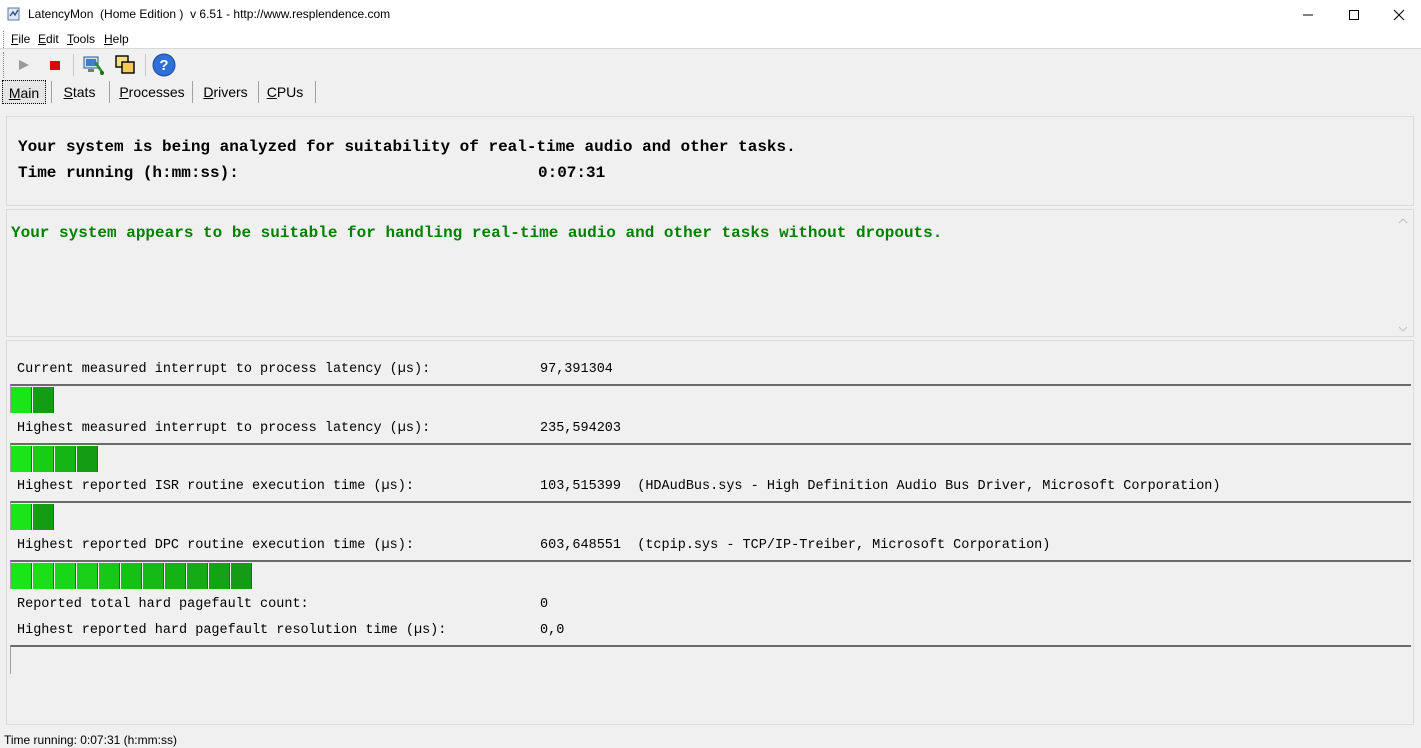 This screenshot has height=748, width=1421. What do you see at coordinates (544, 604) in the screenshot?
I see `pagefault-count-value: 0` at bounding box center [544, 604].